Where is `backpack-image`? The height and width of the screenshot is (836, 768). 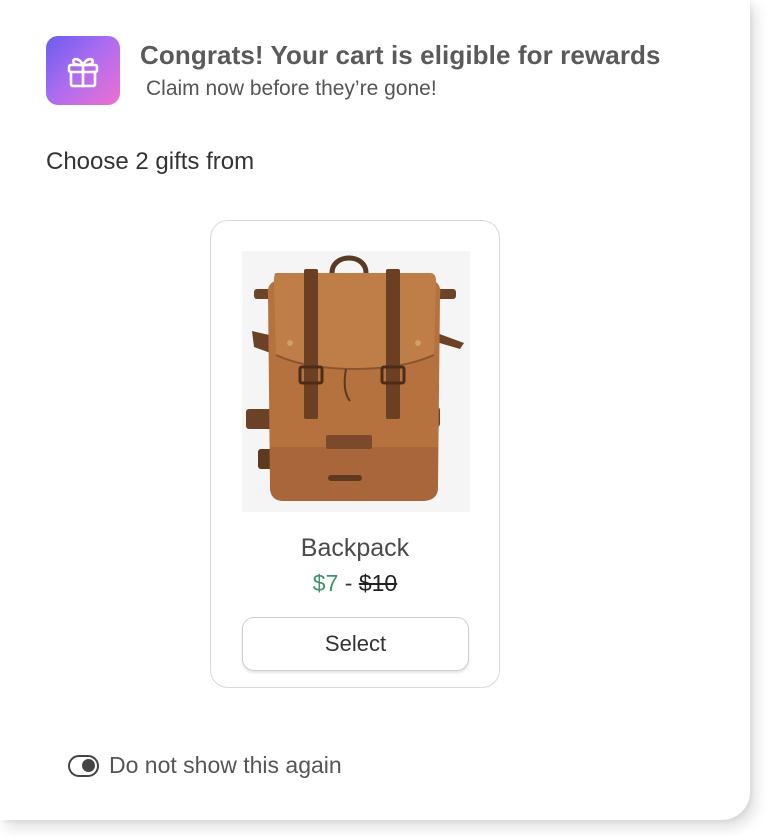 backpack-image is located at coordinates (356, 381).